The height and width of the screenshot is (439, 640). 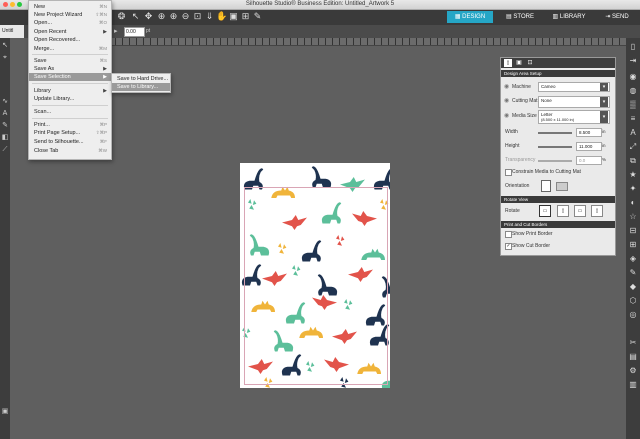 I want to click on transparency-slider, so click(x=555, y=161).